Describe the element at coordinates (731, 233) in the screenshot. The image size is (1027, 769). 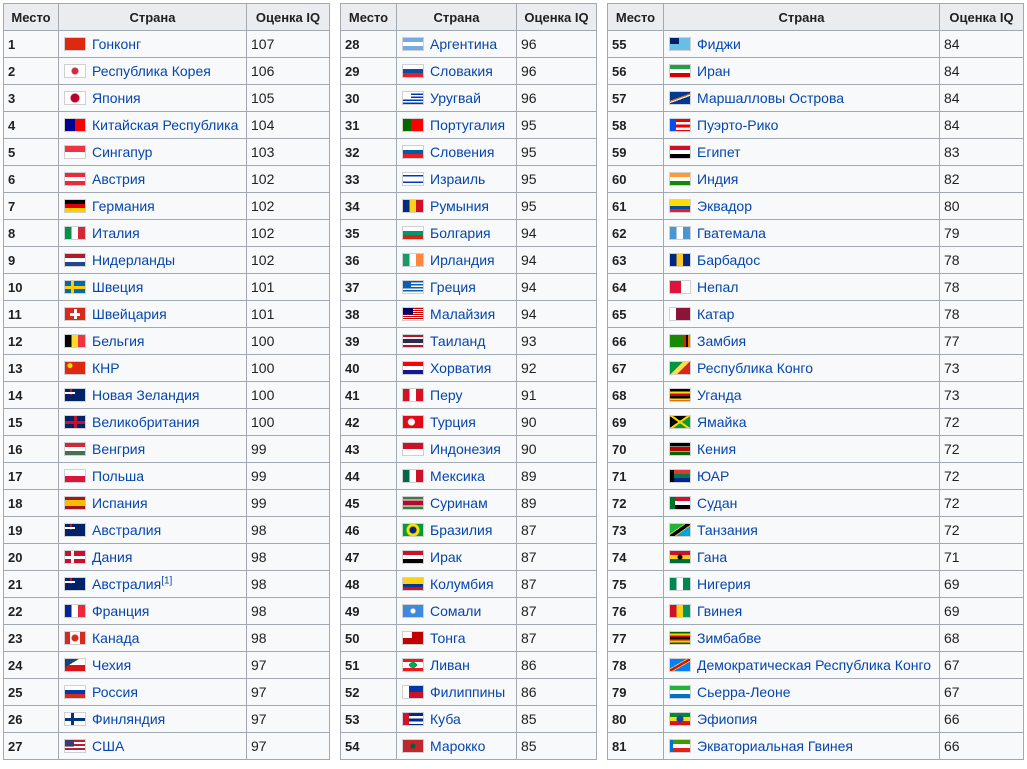
I see `country-link: Гватемала` at that location.